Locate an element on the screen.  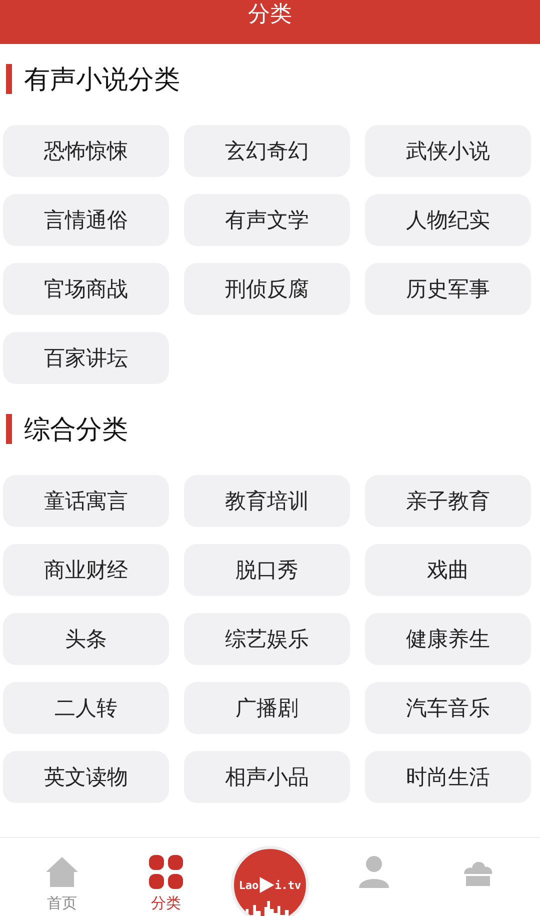
category-button: 武侠小说 is located at coordinates (448, 151).